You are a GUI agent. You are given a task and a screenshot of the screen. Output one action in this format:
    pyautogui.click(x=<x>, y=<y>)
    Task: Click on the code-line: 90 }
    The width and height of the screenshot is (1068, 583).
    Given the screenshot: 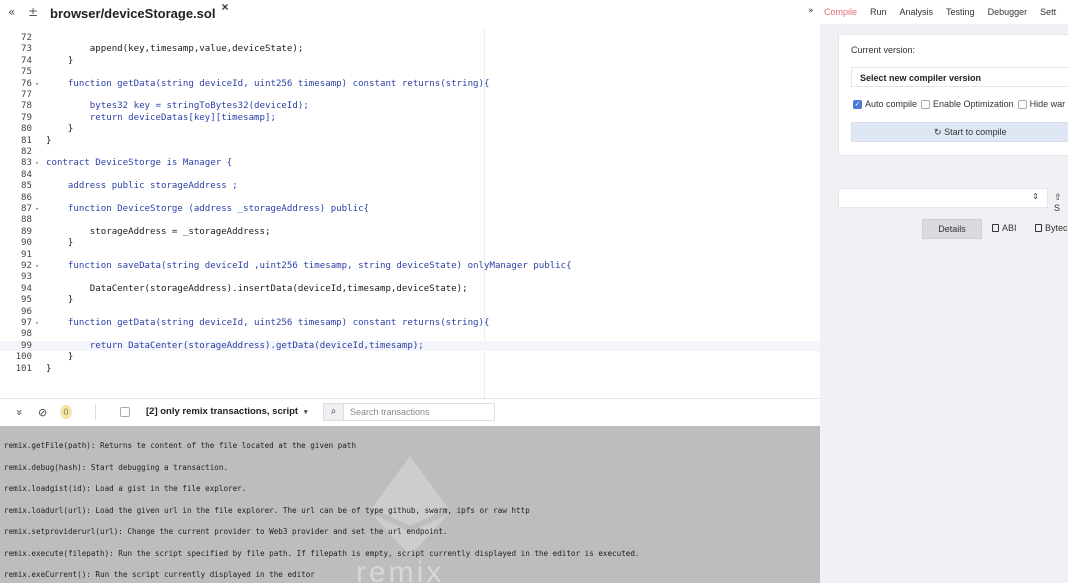 What is the action you would take?
    pyautogui.click(x=410, y=243)
    